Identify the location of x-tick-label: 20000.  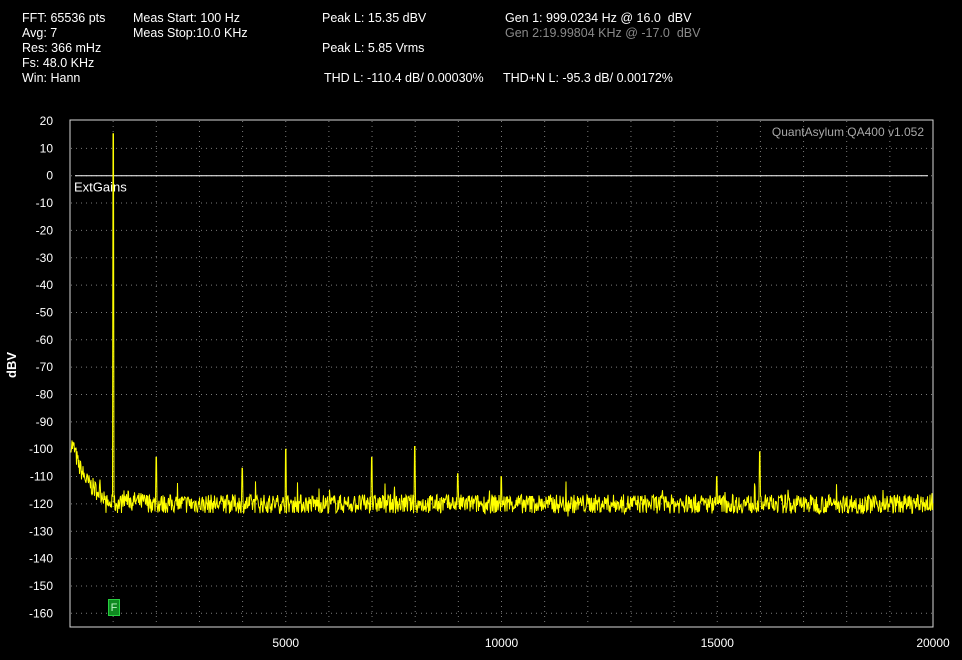
(933, 643).